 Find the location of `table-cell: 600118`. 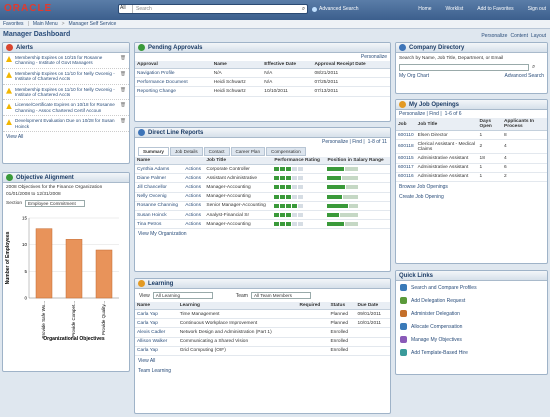

table-cell: 600118 is located at coordinates (406, 147).